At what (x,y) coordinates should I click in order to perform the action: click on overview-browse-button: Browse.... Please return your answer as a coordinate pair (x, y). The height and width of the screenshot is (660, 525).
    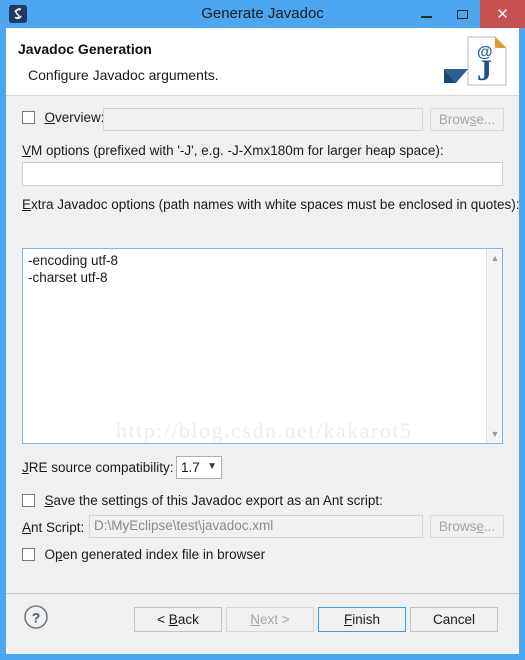
    Looking at the image, I should click on (467, 119).